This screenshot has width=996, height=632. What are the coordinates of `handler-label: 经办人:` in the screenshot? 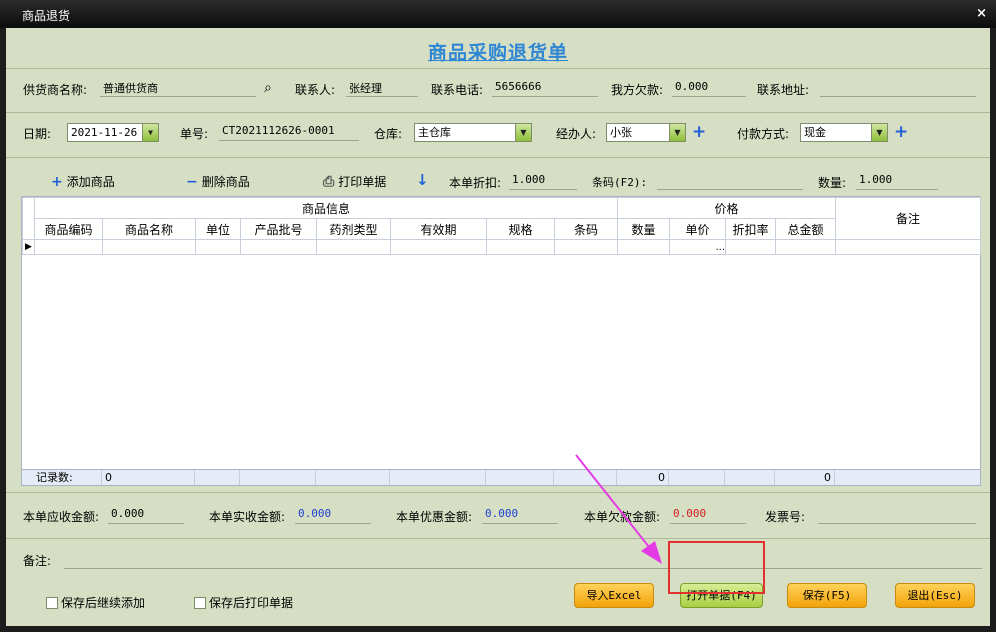 It's located at (576, 134).